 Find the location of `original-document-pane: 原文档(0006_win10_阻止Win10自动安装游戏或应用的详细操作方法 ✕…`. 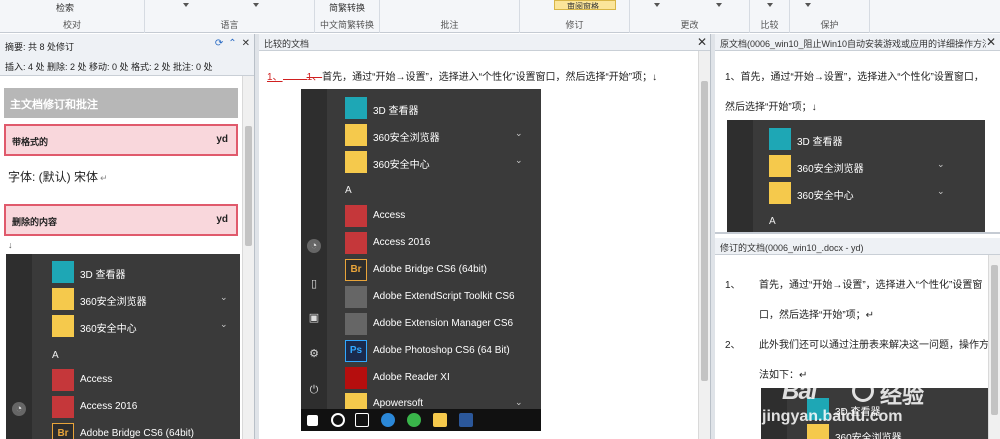

original-document-pane: 原文档(0006_win10_阻止Win10自动安装游戏或应用的详细操作方法 ✕… is located at coordinates (857, 134).